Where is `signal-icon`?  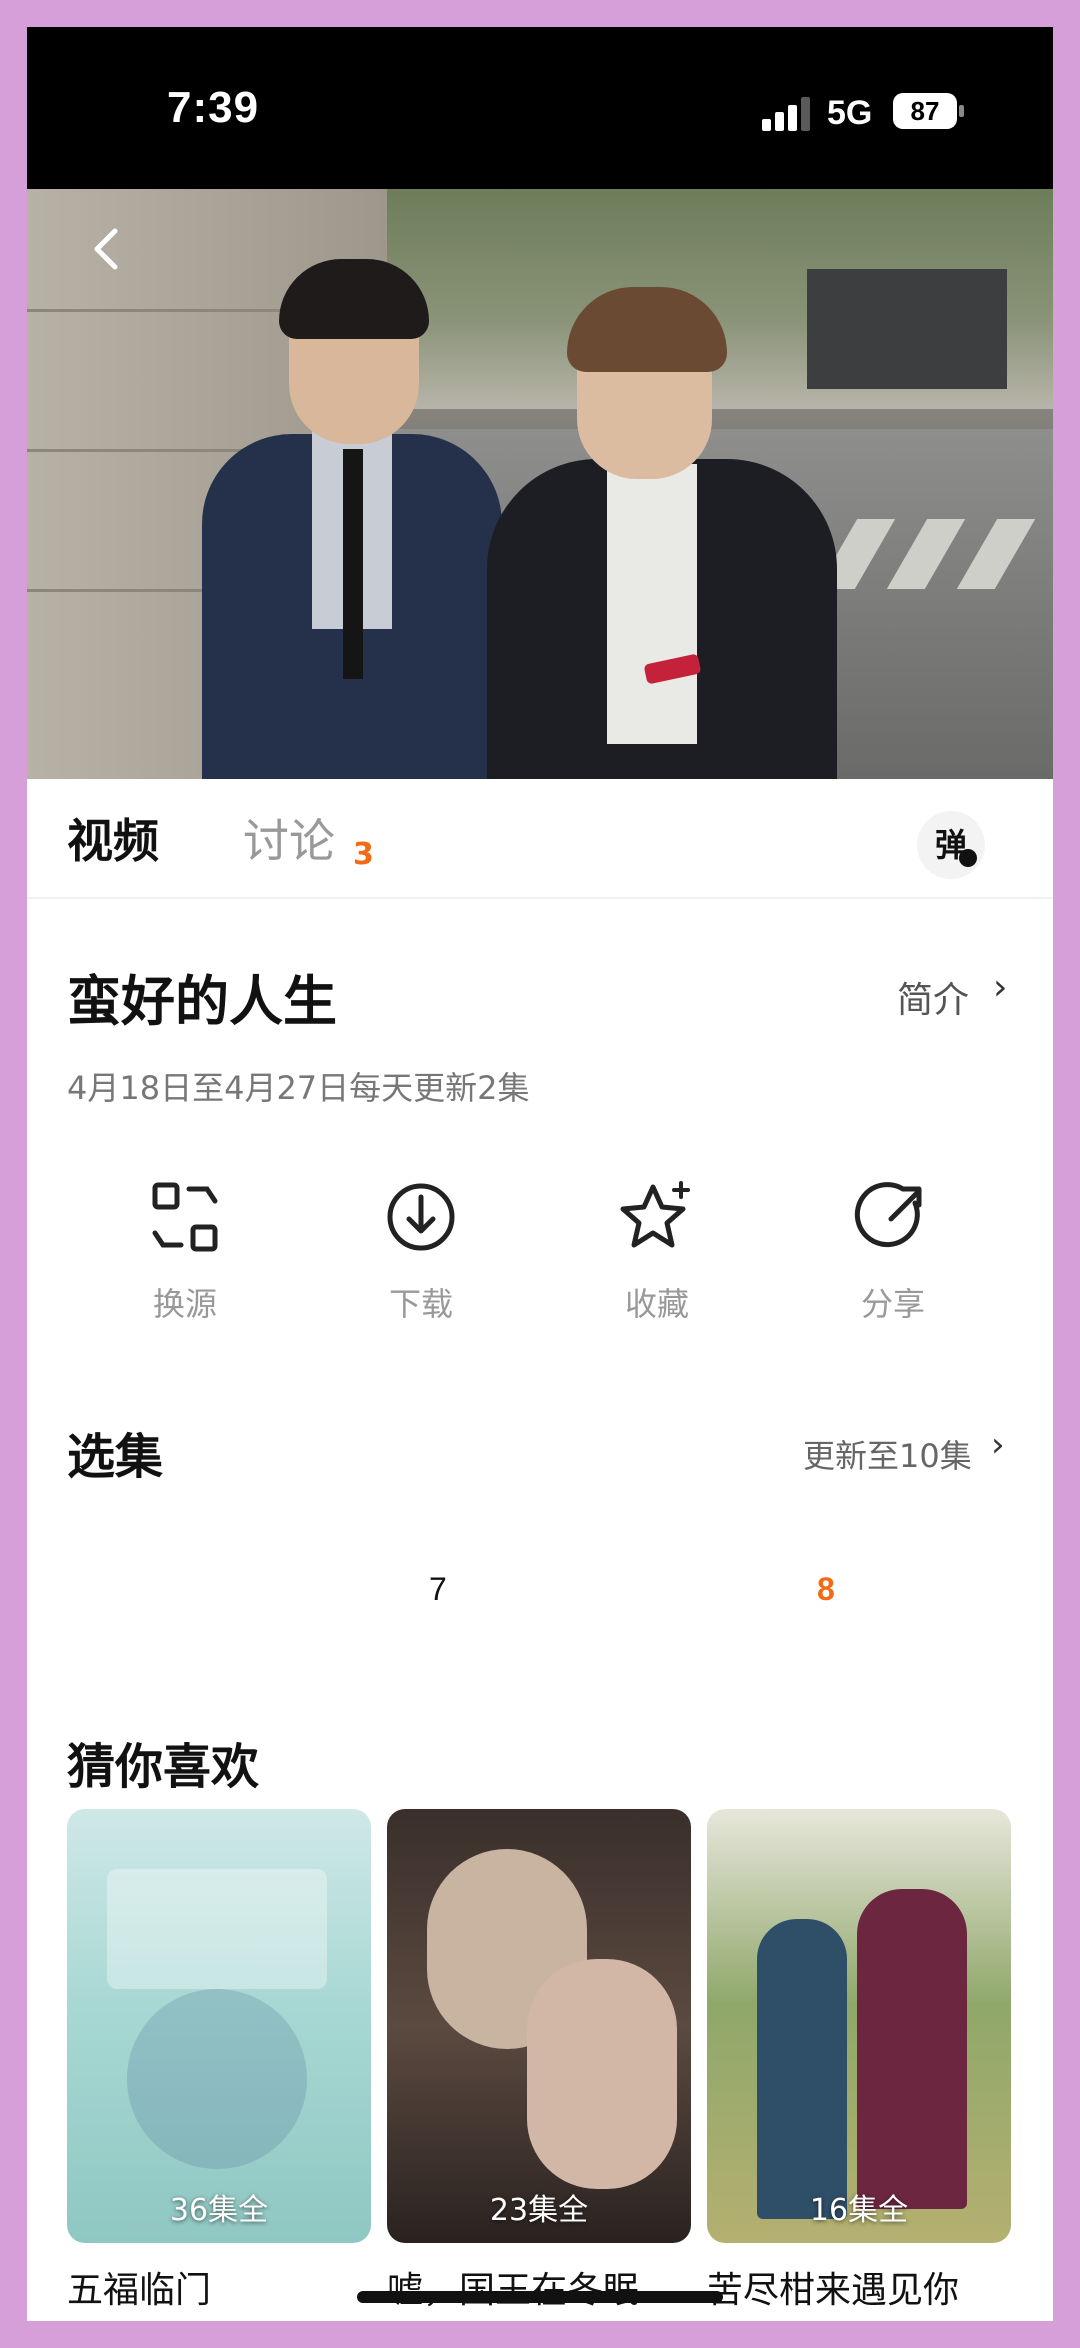
signal-icon is located at coordinates (786, 114).